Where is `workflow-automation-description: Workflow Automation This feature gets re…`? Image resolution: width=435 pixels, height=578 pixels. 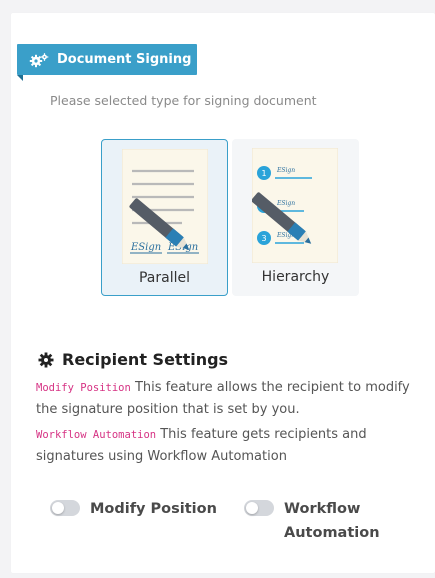 workflow-automation-description: Workflow Automation This feature gets re… is located at coordinates (231, 446).